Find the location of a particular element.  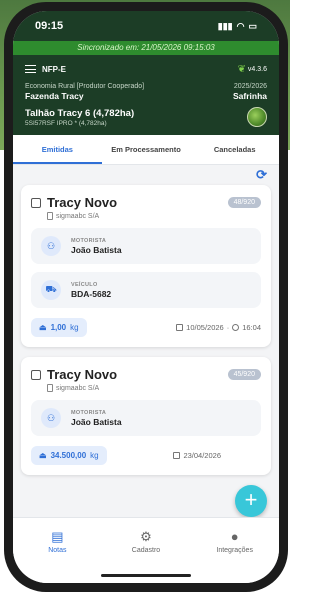

note-number-badge: 48/920 is located at coordinates (244, 202).